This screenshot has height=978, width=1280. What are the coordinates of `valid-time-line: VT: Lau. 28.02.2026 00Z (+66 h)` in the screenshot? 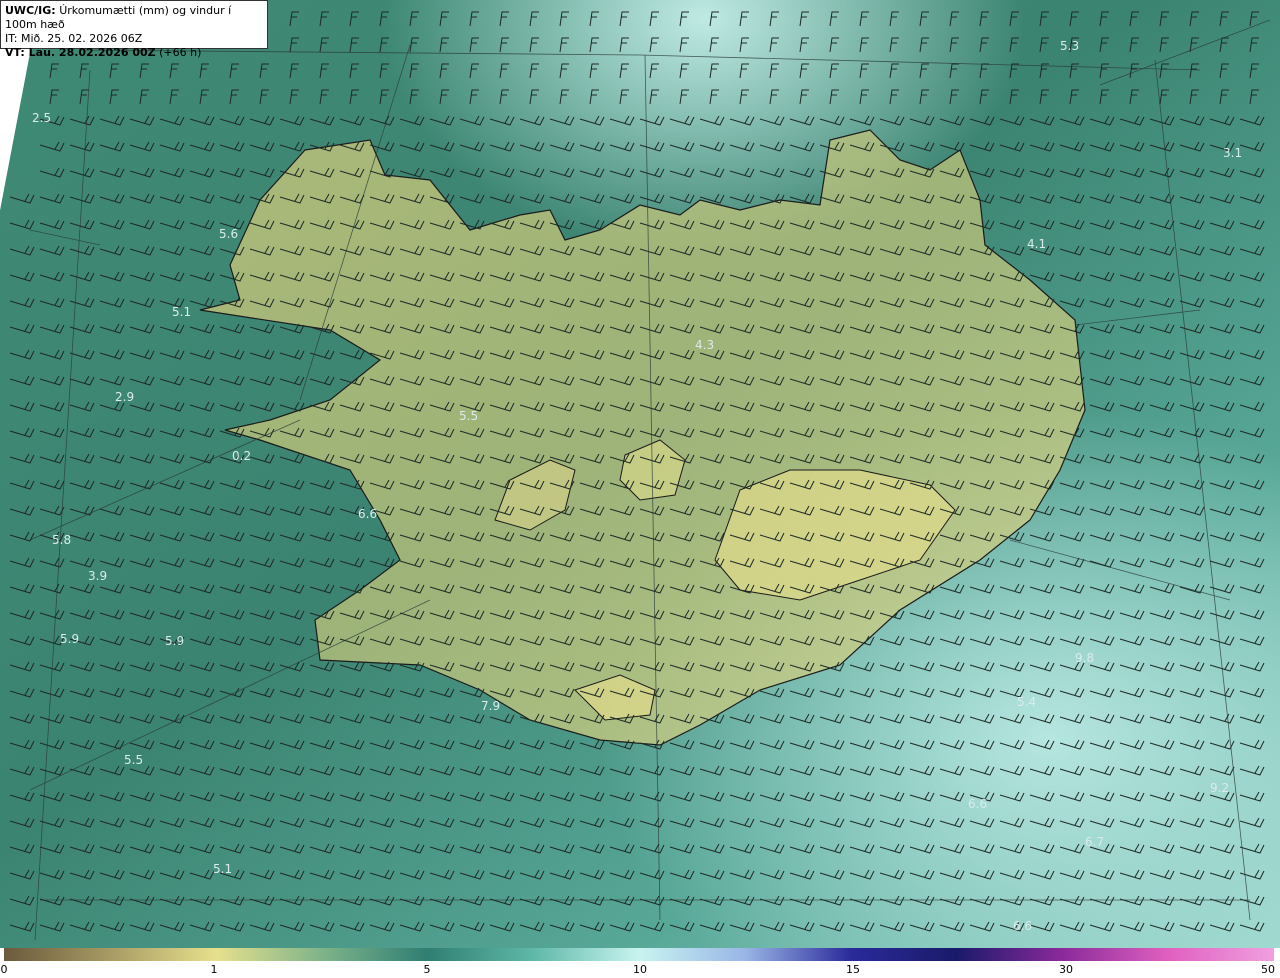 It's located at (134, 53).